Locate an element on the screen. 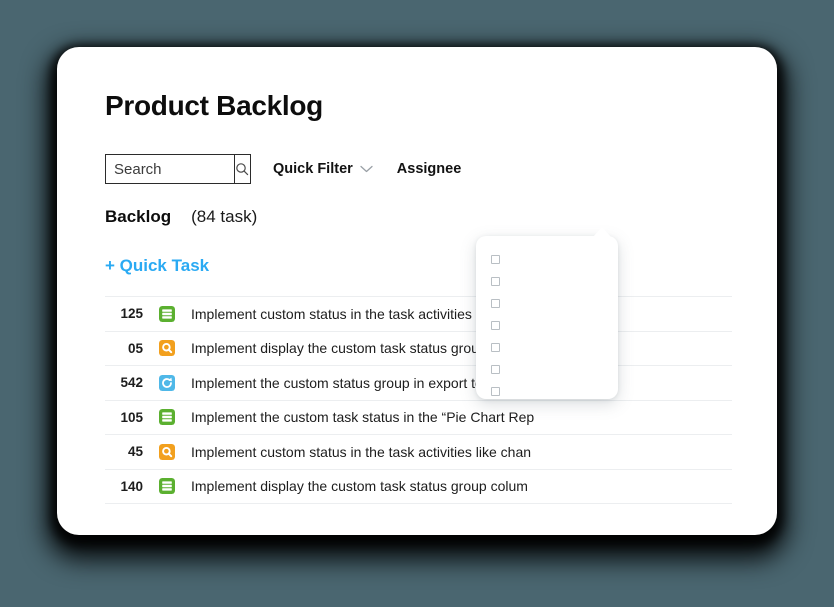  task-refresh-icon is located at coordinates (167, 382).